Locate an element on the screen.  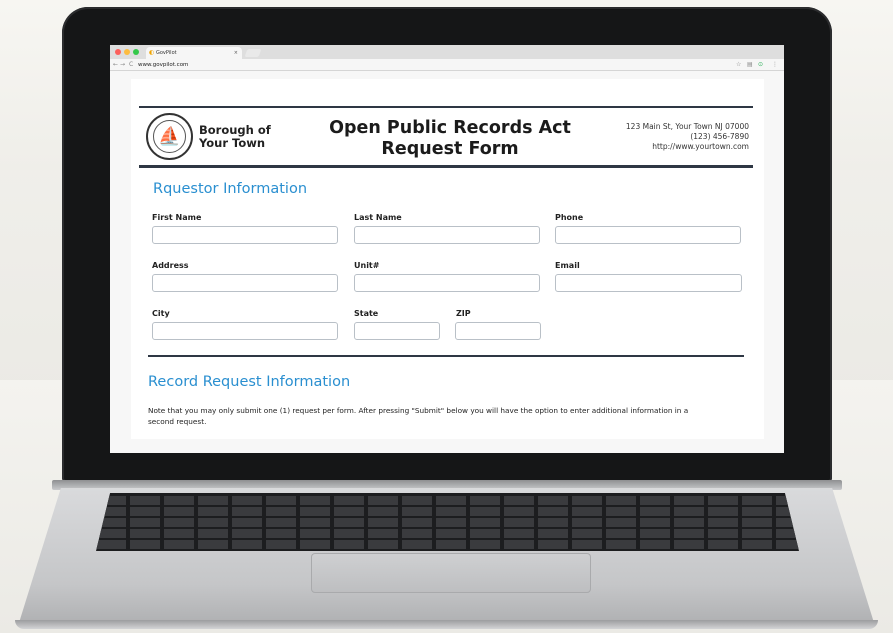
govpilot-favicon-icon: ◐ is located at coordinates (152, 52).